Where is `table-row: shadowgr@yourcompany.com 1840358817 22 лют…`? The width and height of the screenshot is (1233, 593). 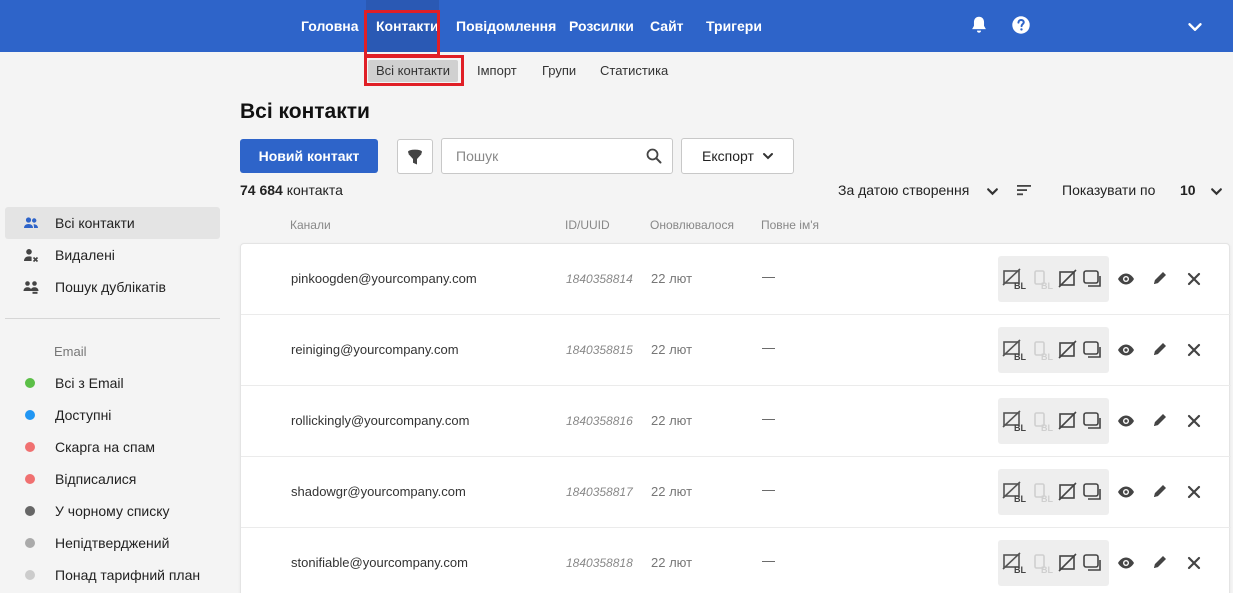 table-row: shadowgr@yourcompany.com 1840358817 22 лют… is located at coordinates (736, 492).